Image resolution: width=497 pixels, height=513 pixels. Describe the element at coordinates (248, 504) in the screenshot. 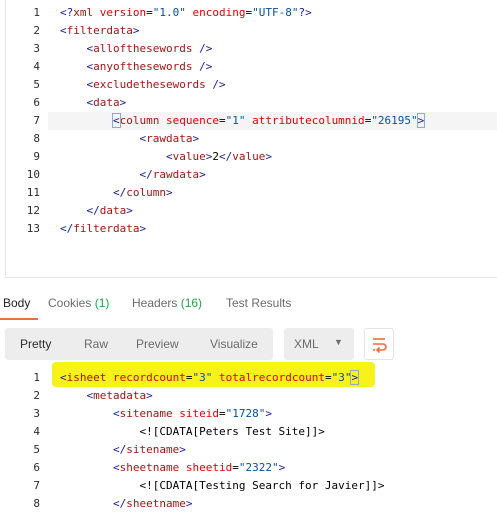

I see `code-line: 8 </sheetname>` at that location.